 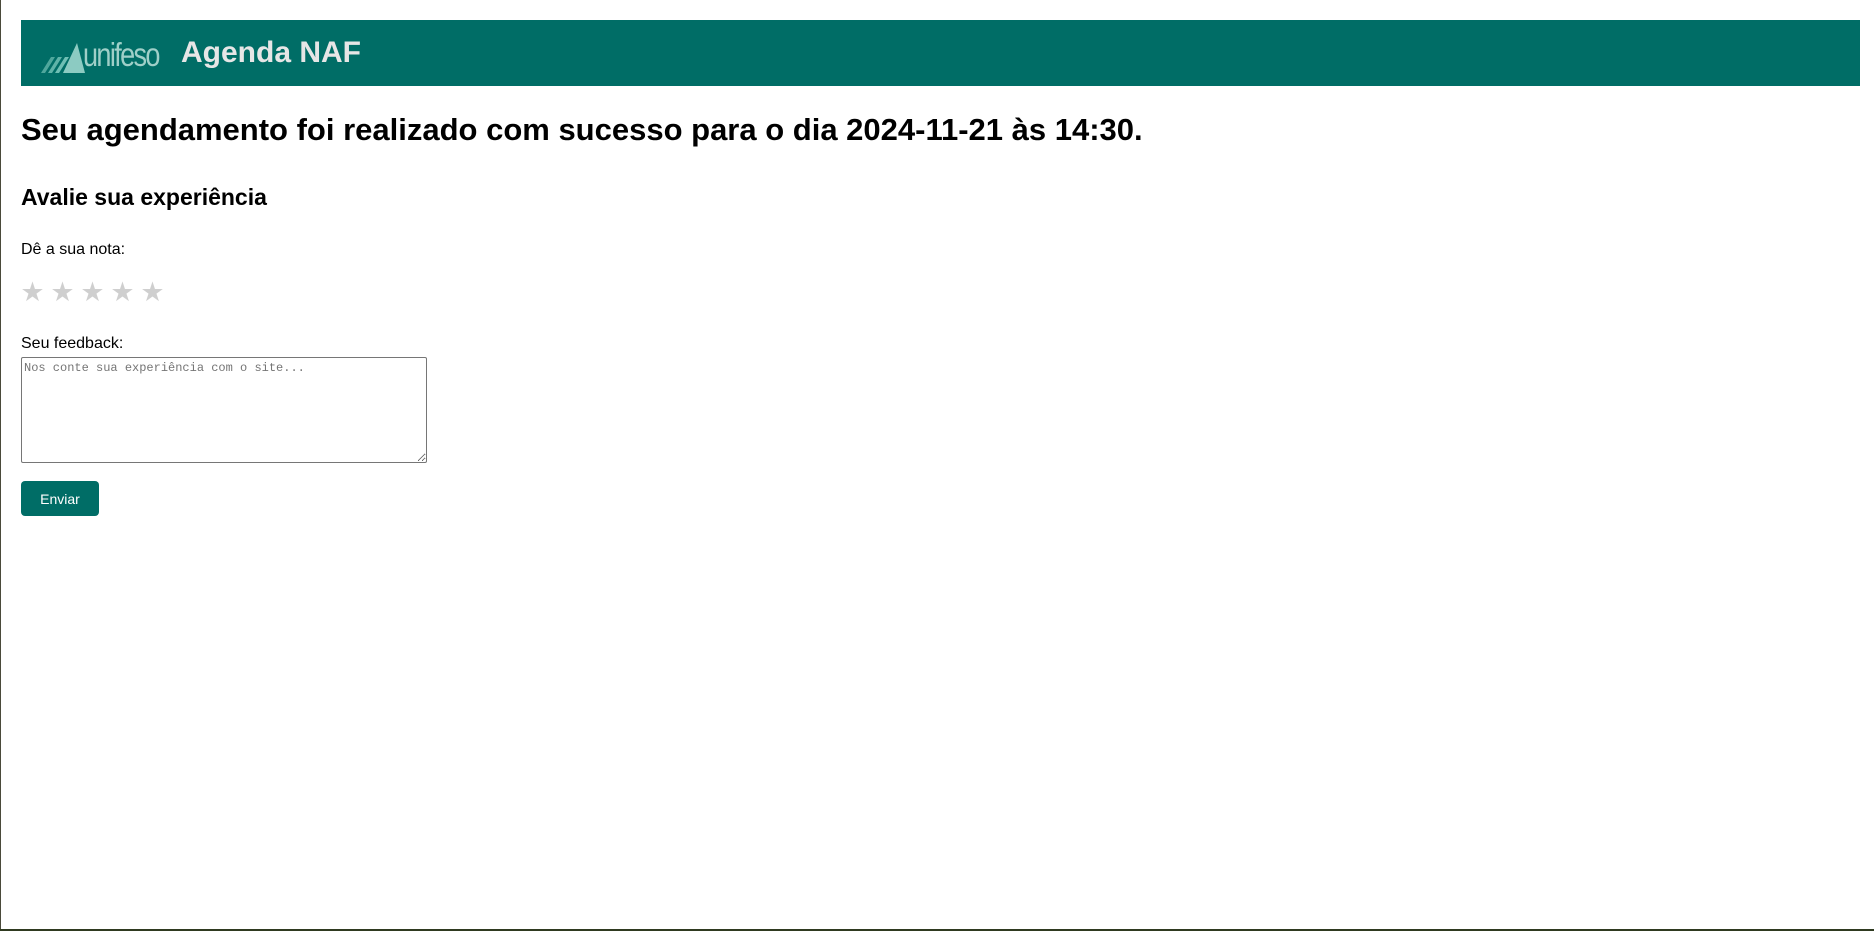 I want to click on star-rating: ★ ★ ★ ★ ★, so click(x=92, y=292).